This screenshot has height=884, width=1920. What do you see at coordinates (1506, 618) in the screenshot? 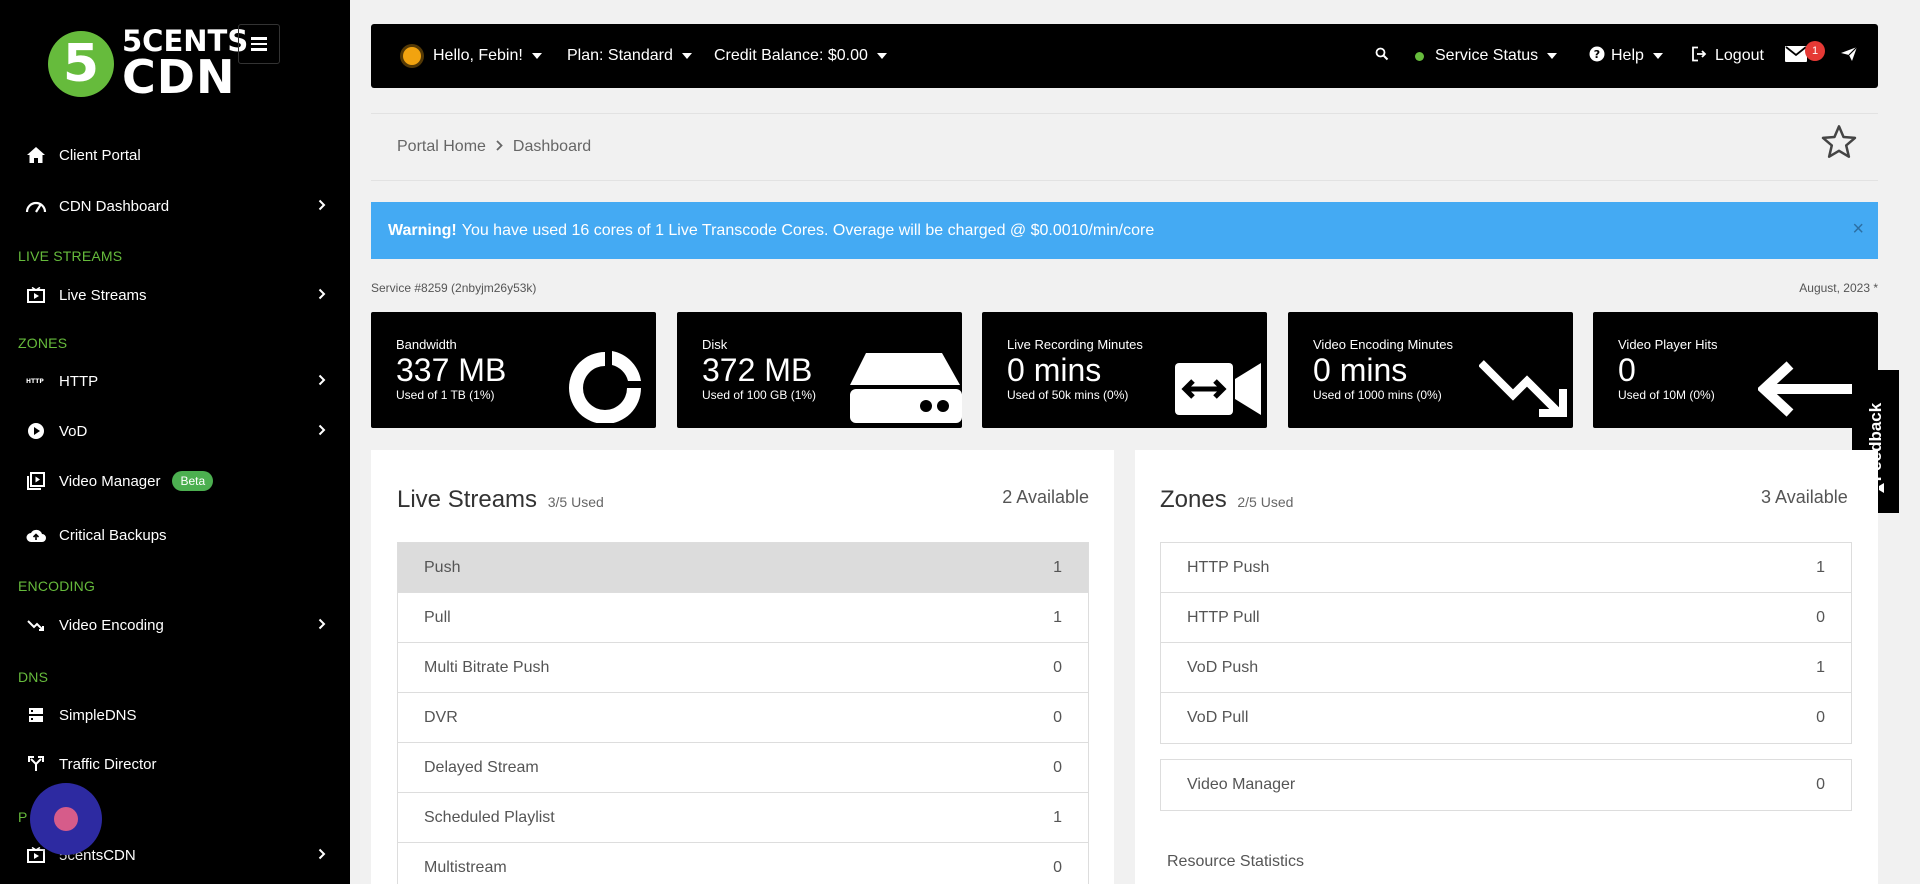
I see `list-item: HTTP Pull 0` at bounding box center [1506, 618].